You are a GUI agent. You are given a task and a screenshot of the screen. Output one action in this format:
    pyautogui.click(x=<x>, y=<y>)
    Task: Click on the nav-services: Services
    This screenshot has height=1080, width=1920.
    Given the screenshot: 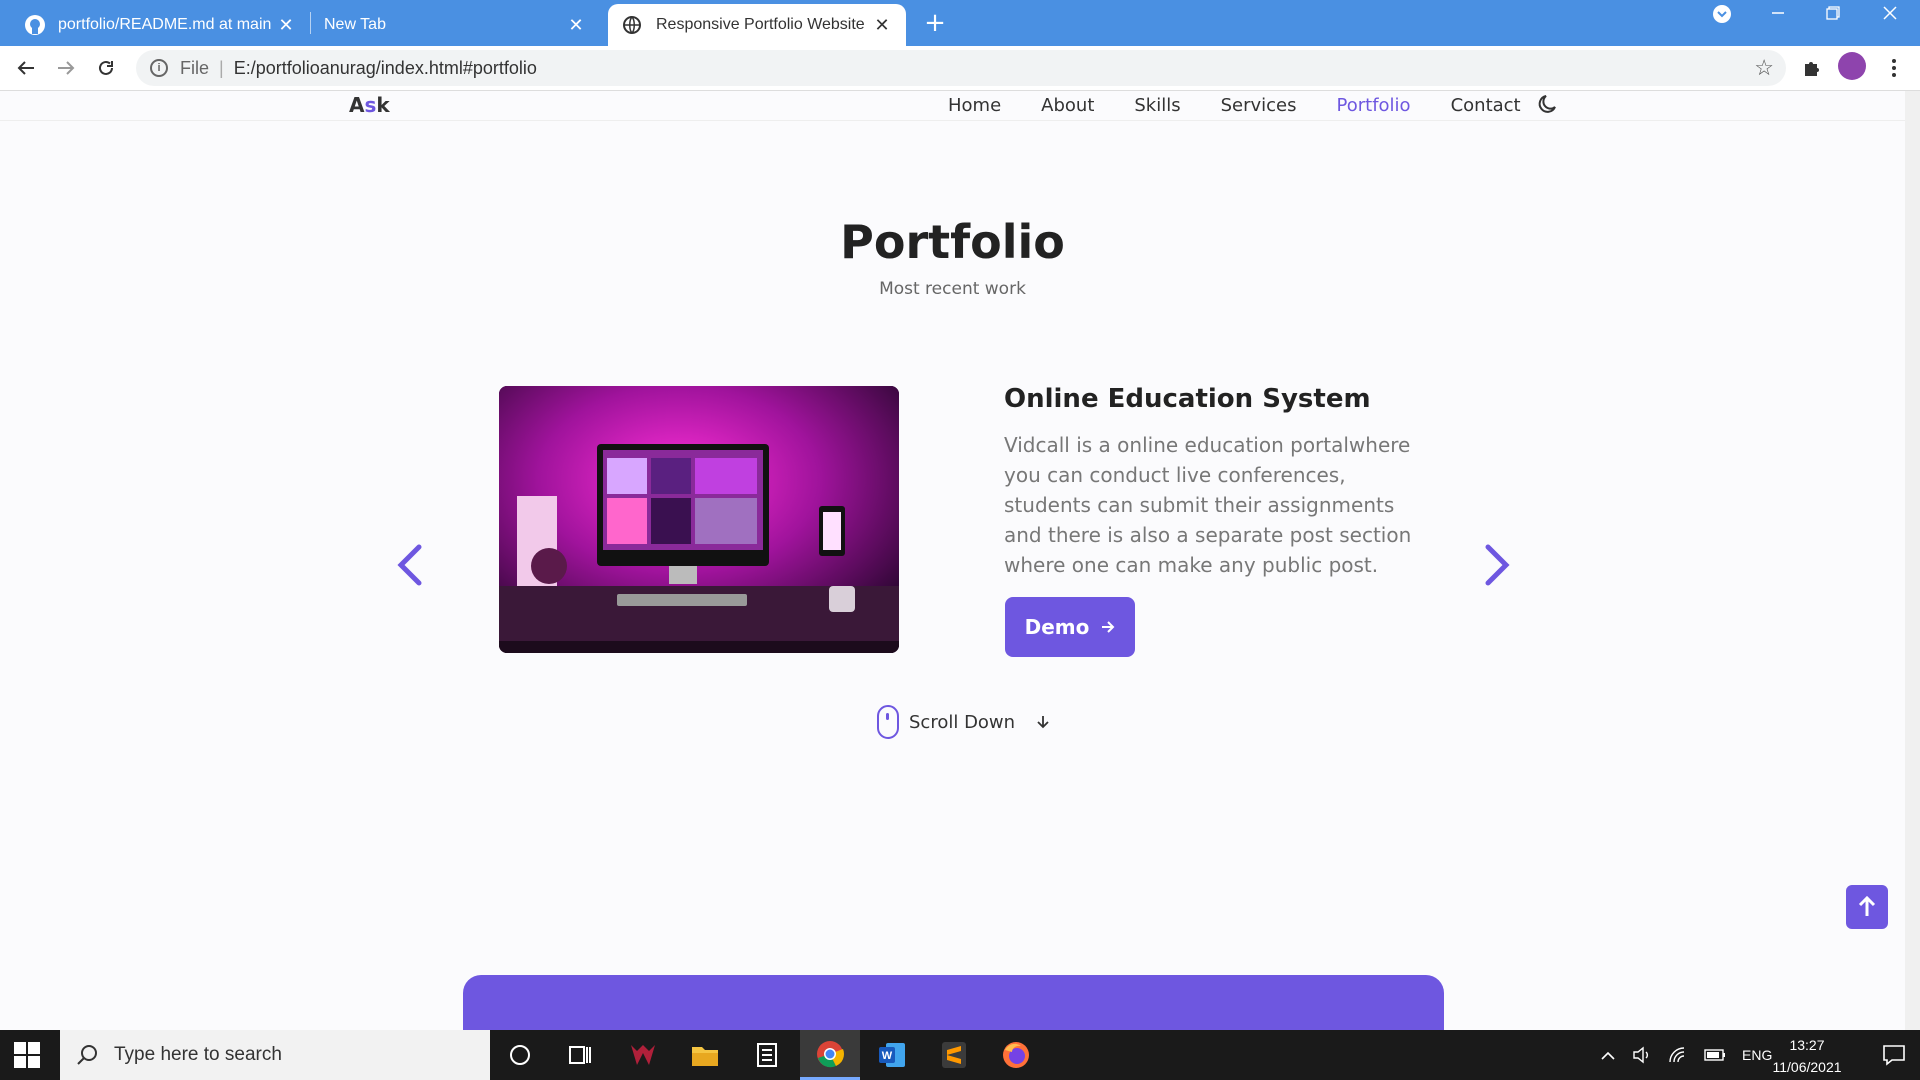 What is the action you would take?
    pyautogui.click(x=1259, y=105)
    